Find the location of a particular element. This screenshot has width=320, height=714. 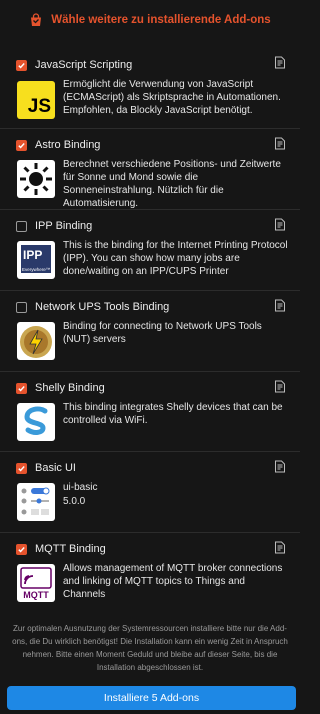

addon-header: Astro Binding is located at coordinates (58, 145).